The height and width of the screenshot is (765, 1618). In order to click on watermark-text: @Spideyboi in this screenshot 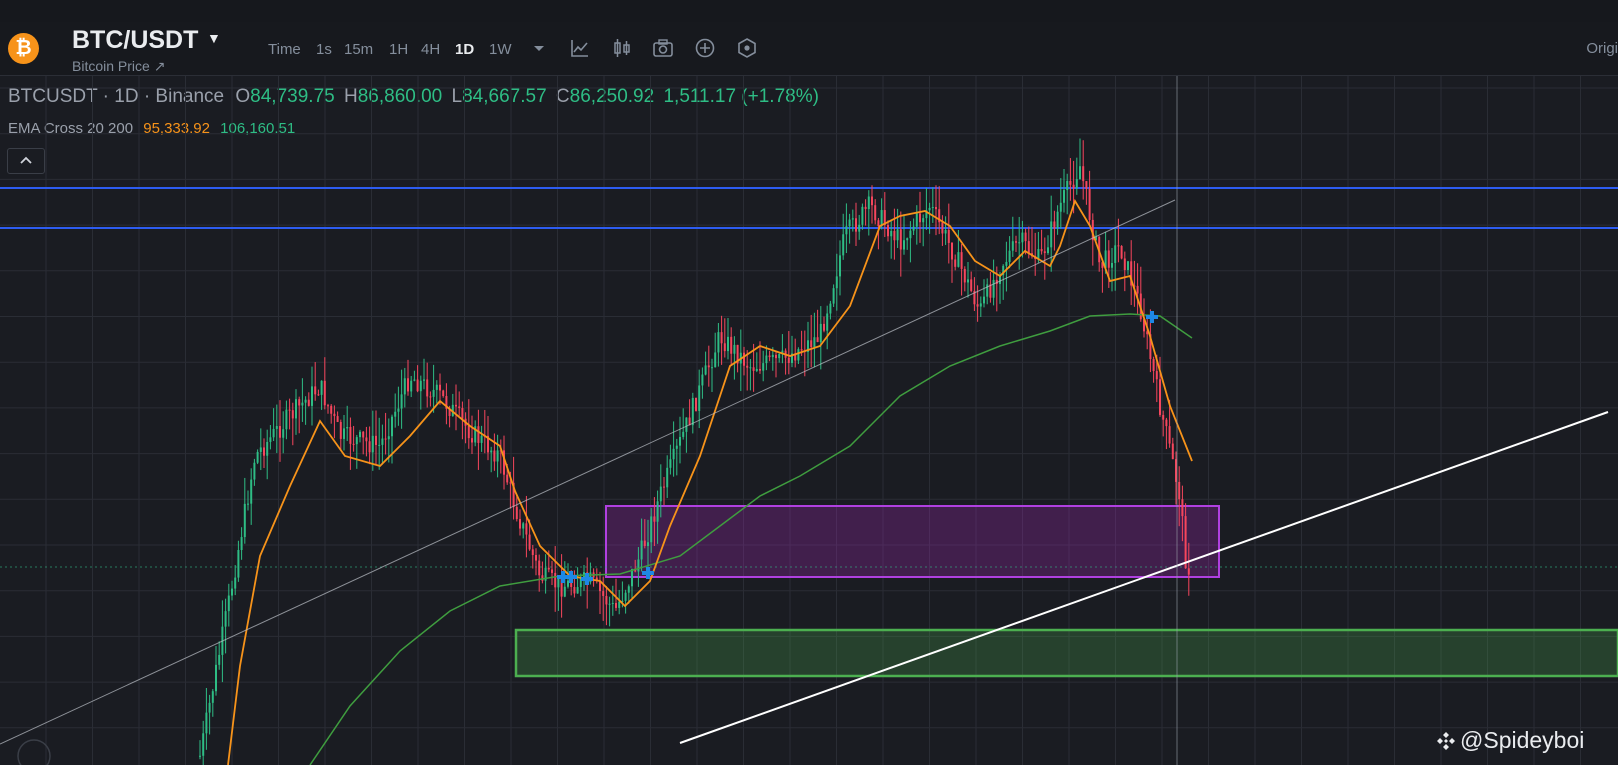, I will do `click(1522, 740)`.